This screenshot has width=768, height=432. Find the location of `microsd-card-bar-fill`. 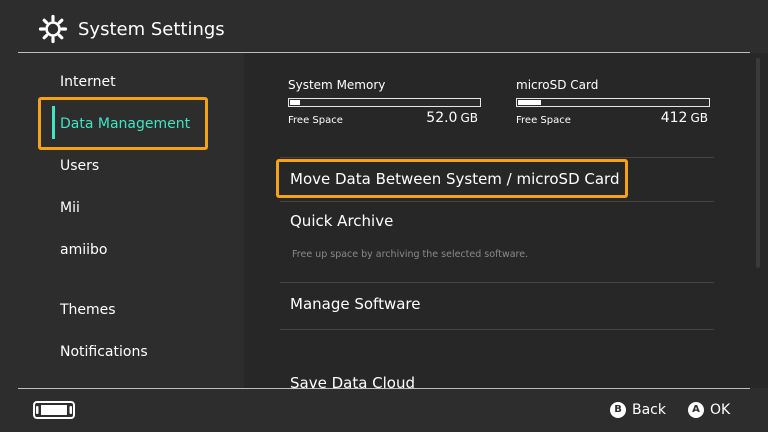

microsd-card-bar-fill is located at coordinates (530, 102).